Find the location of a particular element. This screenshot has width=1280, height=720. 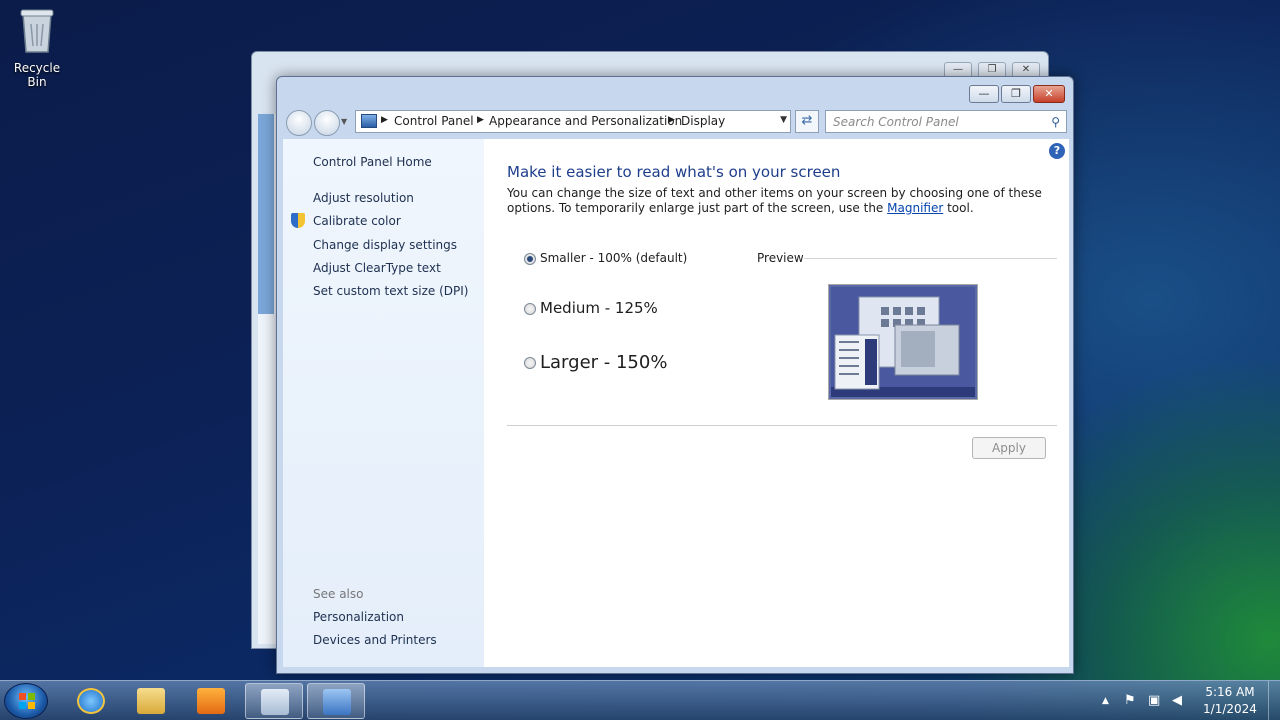

close-button: ✕ is located at coordinates (1049, 94).